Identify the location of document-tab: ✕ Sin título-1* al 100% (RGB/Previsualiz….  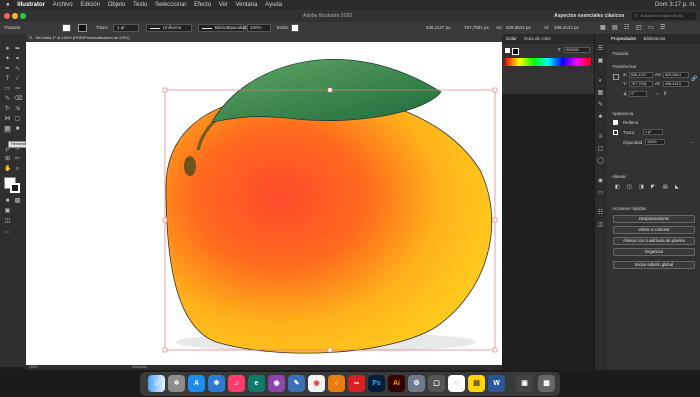
(264, 38).